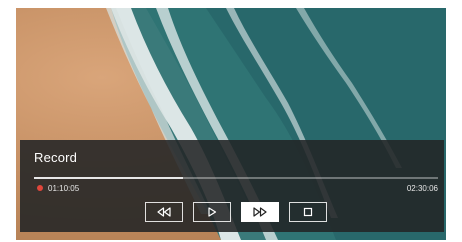  I want to click on progress-fill, so click(108, 178).